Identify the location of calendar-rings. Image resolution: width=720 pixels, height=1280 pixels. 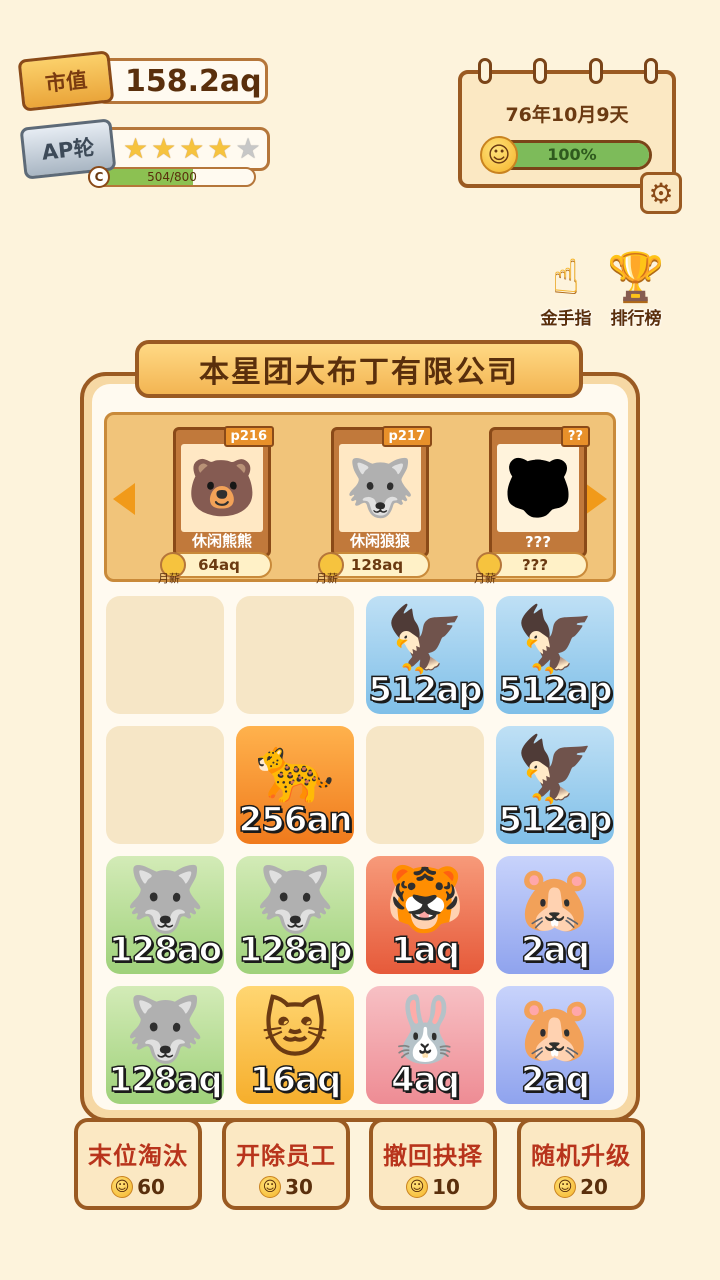
(568, 71).